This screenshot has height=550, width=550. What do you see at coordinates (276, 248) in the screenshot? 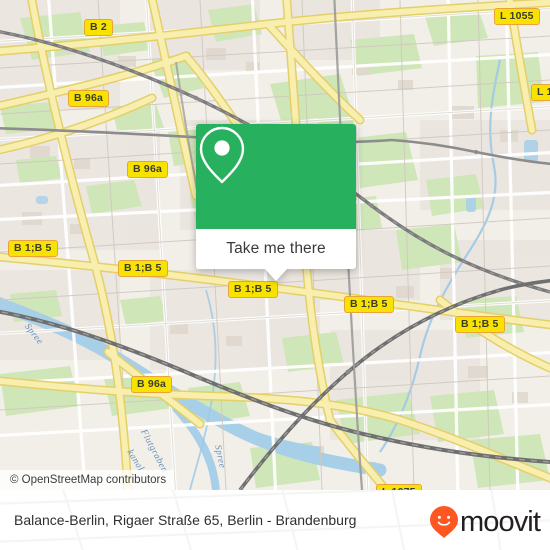
I see `callout-label: Take me there` at bounding box center [276, 248].